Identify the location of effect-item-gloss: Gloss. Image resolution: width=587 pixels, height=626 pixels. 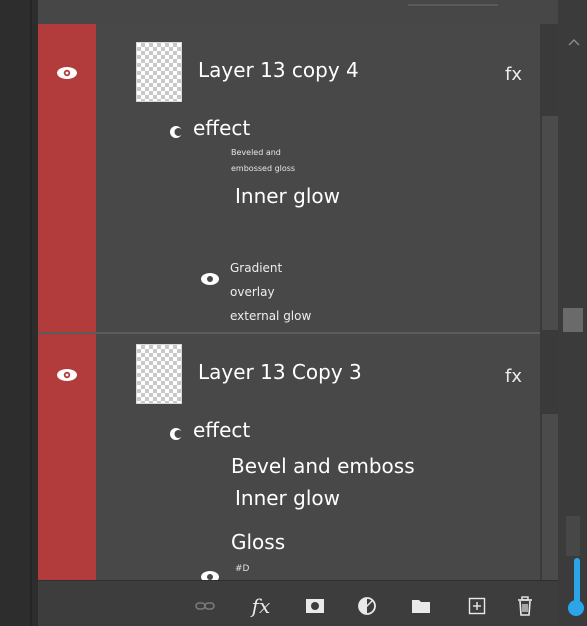
(258, 542).